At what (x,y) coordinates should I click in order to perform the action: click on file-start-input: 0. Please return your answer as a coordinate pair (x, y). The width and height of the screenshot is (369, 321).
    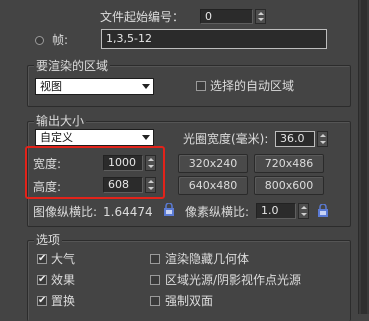
    Looking at the image, I should click on (226, 16).